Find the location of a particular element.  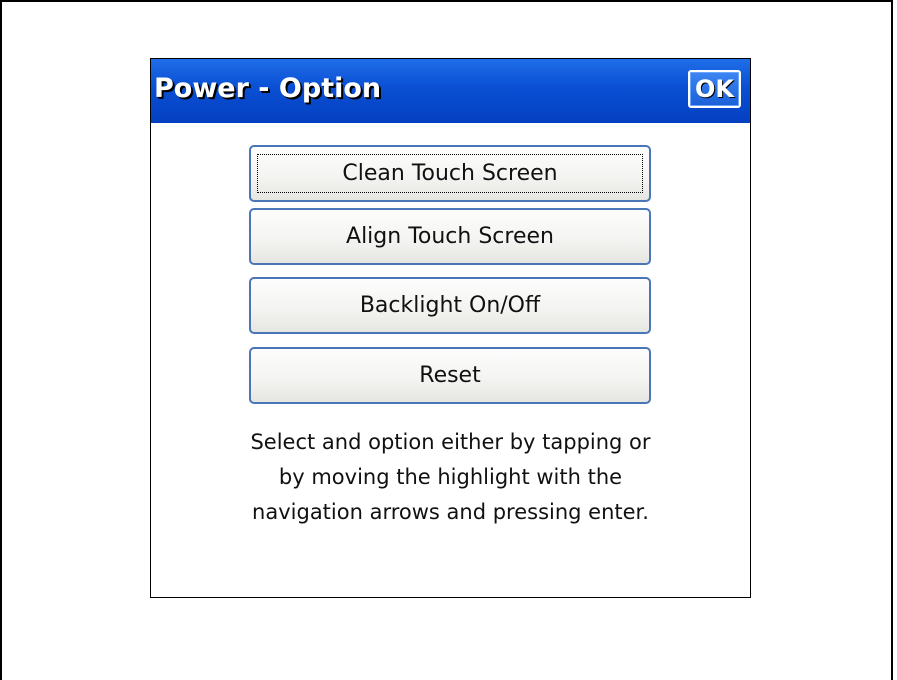

backlight-toggle-button: Backlight On/Off is located at coordinates (450, 305).